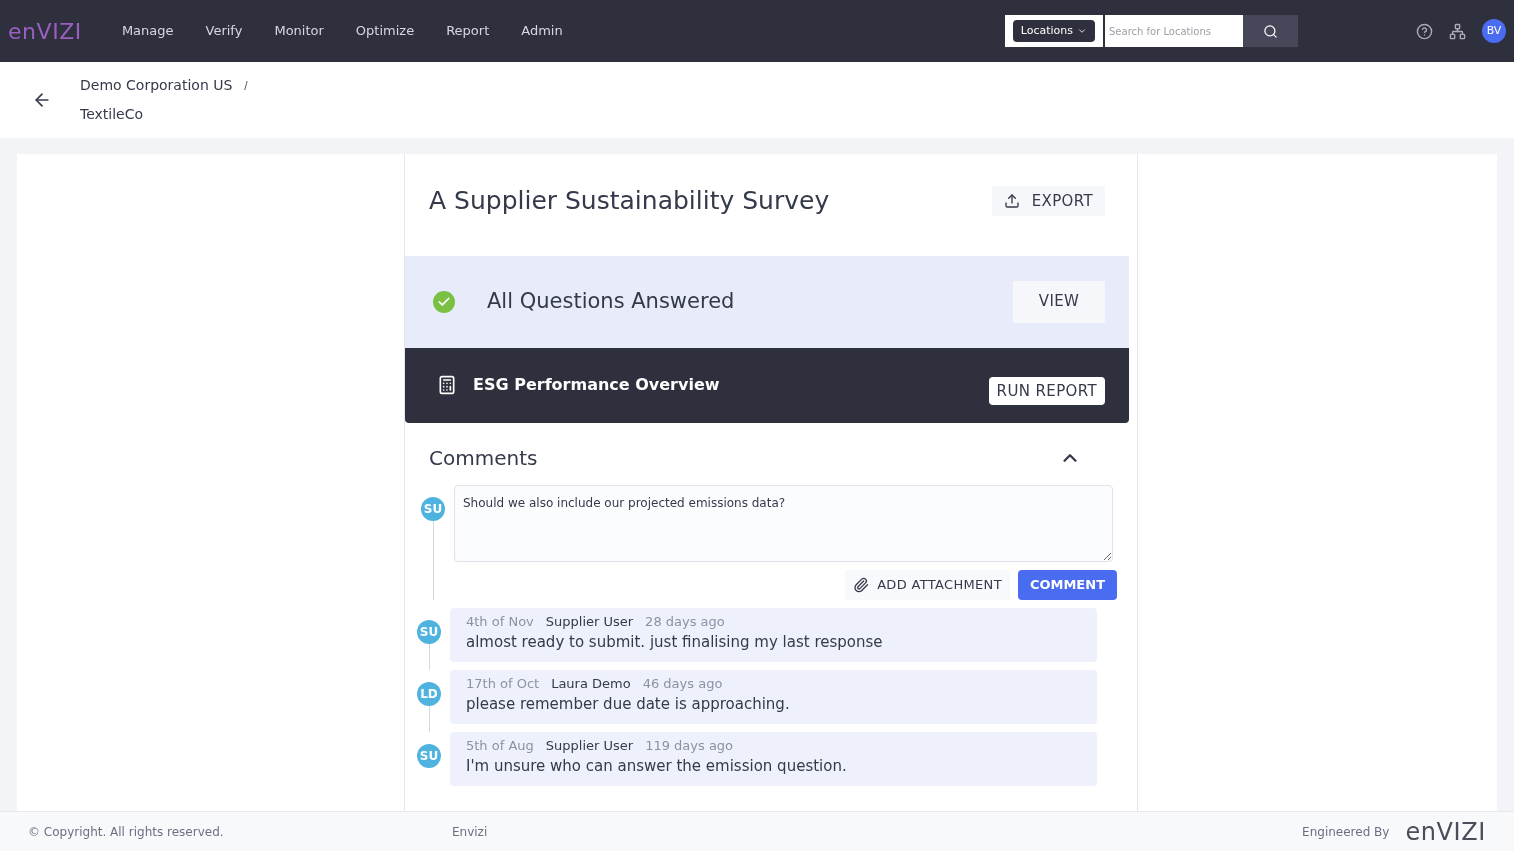 Image resolution: width=1514 pixels, height=851 pixels. I want to click on nav-link: Optimize, so click(385, 31).